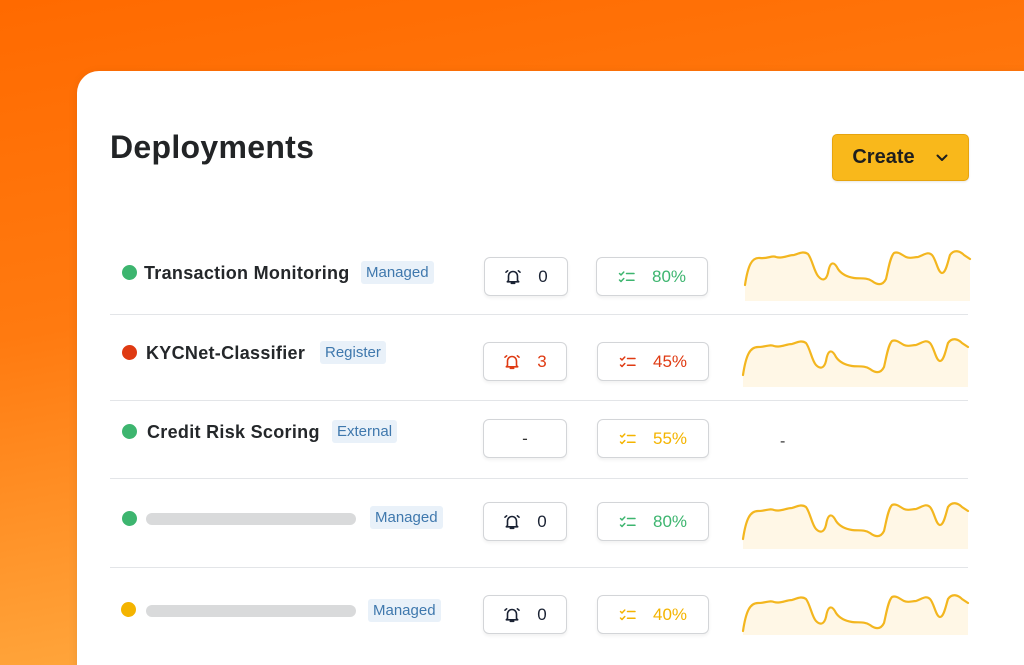  What do you see at coordinates (212, 147) in the screenshot?
I see `page-title: Deployments` at bounding box center [212, 147].